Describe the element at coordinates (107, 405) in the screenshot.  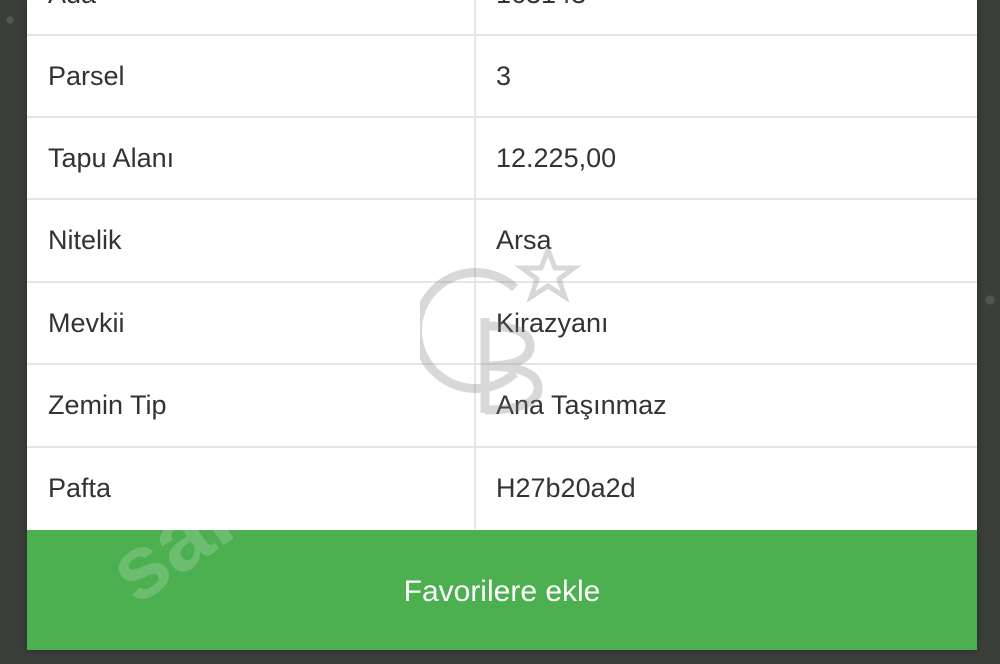
I see `row-label: Zemin Tip` at that location.